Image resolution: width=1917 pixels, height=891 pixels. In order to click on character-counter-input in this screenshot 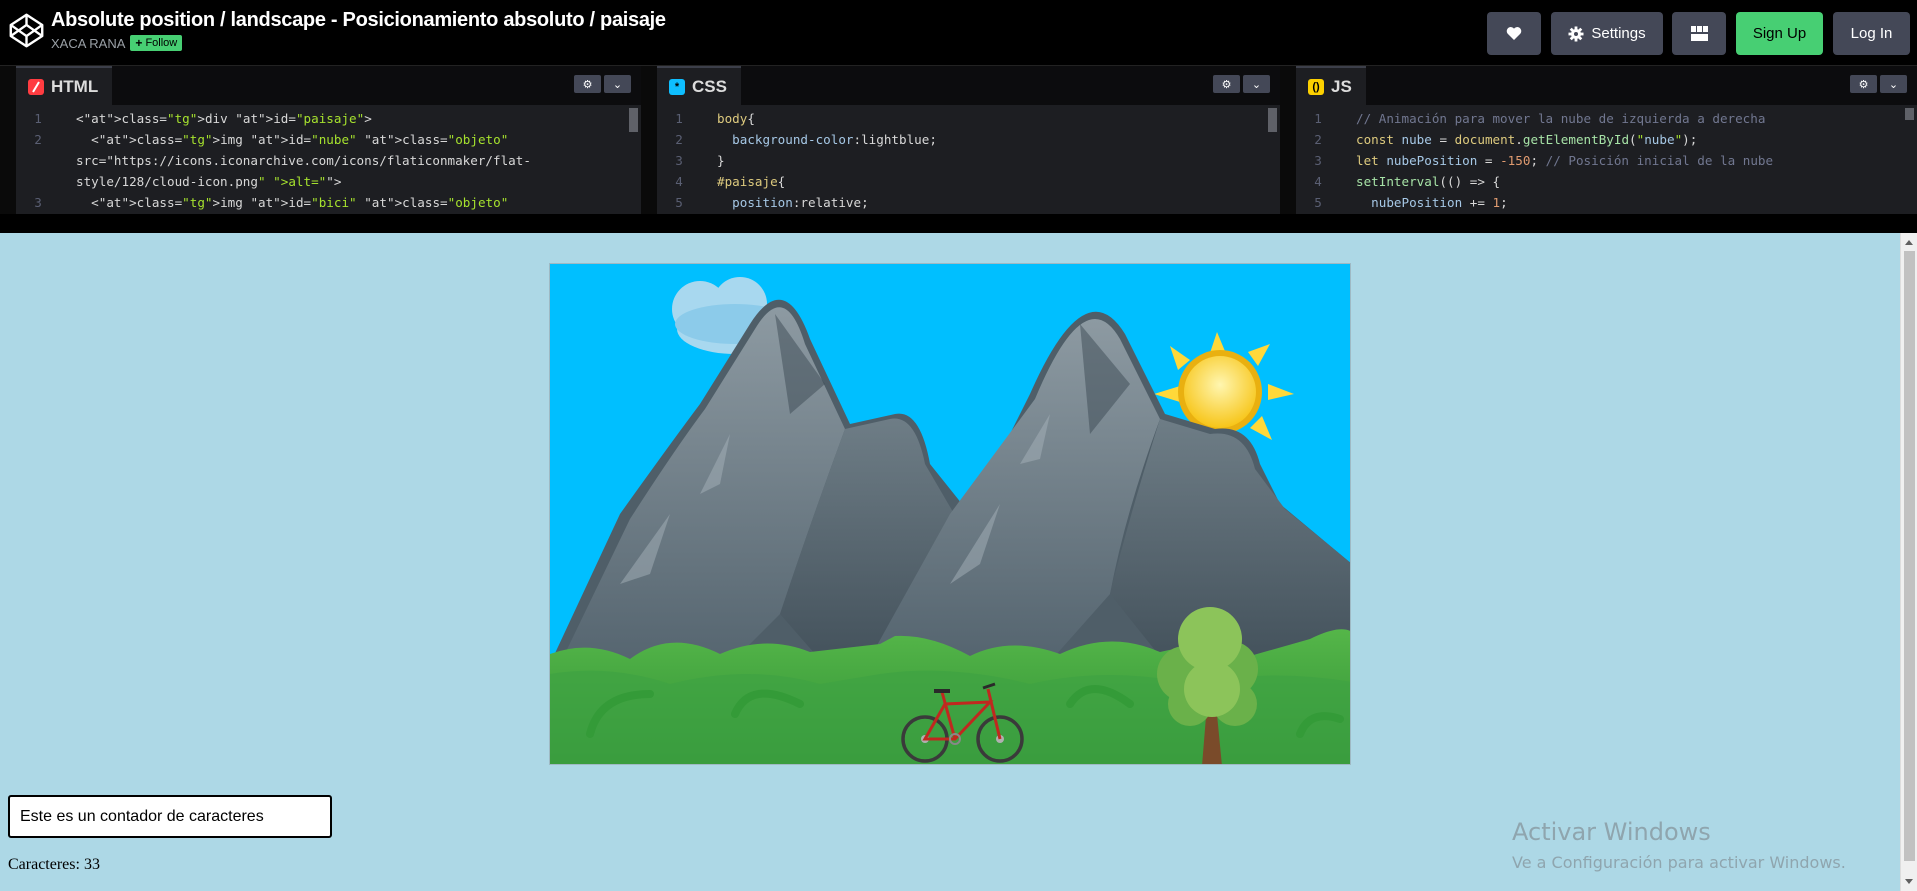, I will do `click(170, 816)`.